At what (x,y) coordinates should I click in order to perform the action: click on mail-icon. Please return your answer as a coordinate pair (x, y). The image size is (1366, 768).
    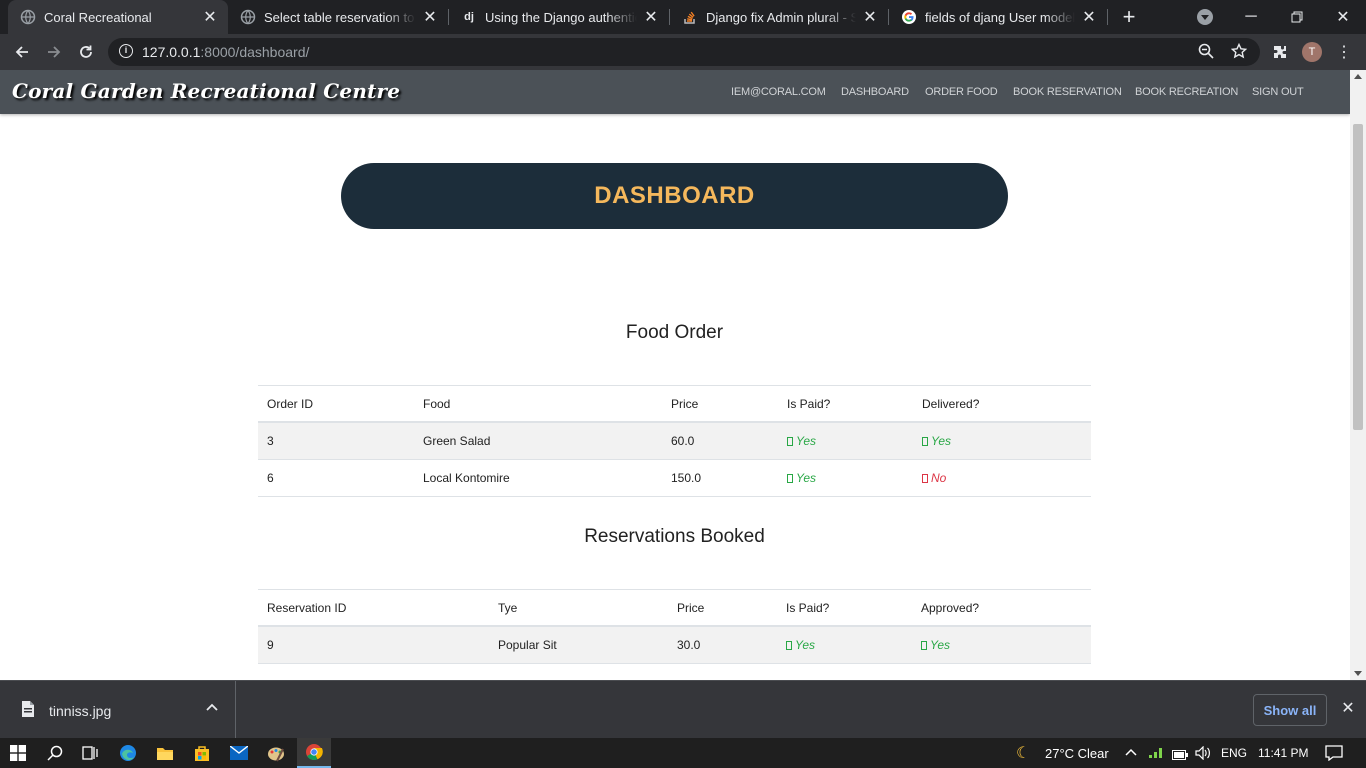
    Looking at the image, I should click on (239, 753).